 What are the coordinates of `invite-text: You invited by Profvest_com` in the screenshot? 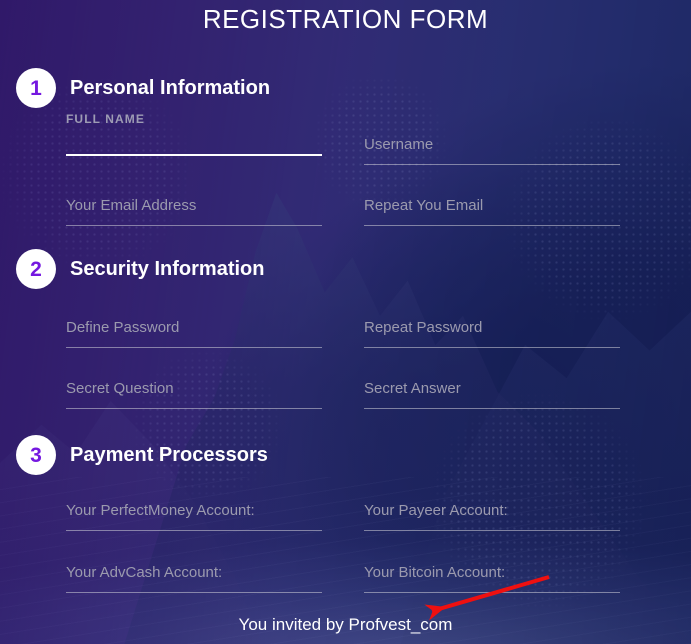 It's located at (345, 624).